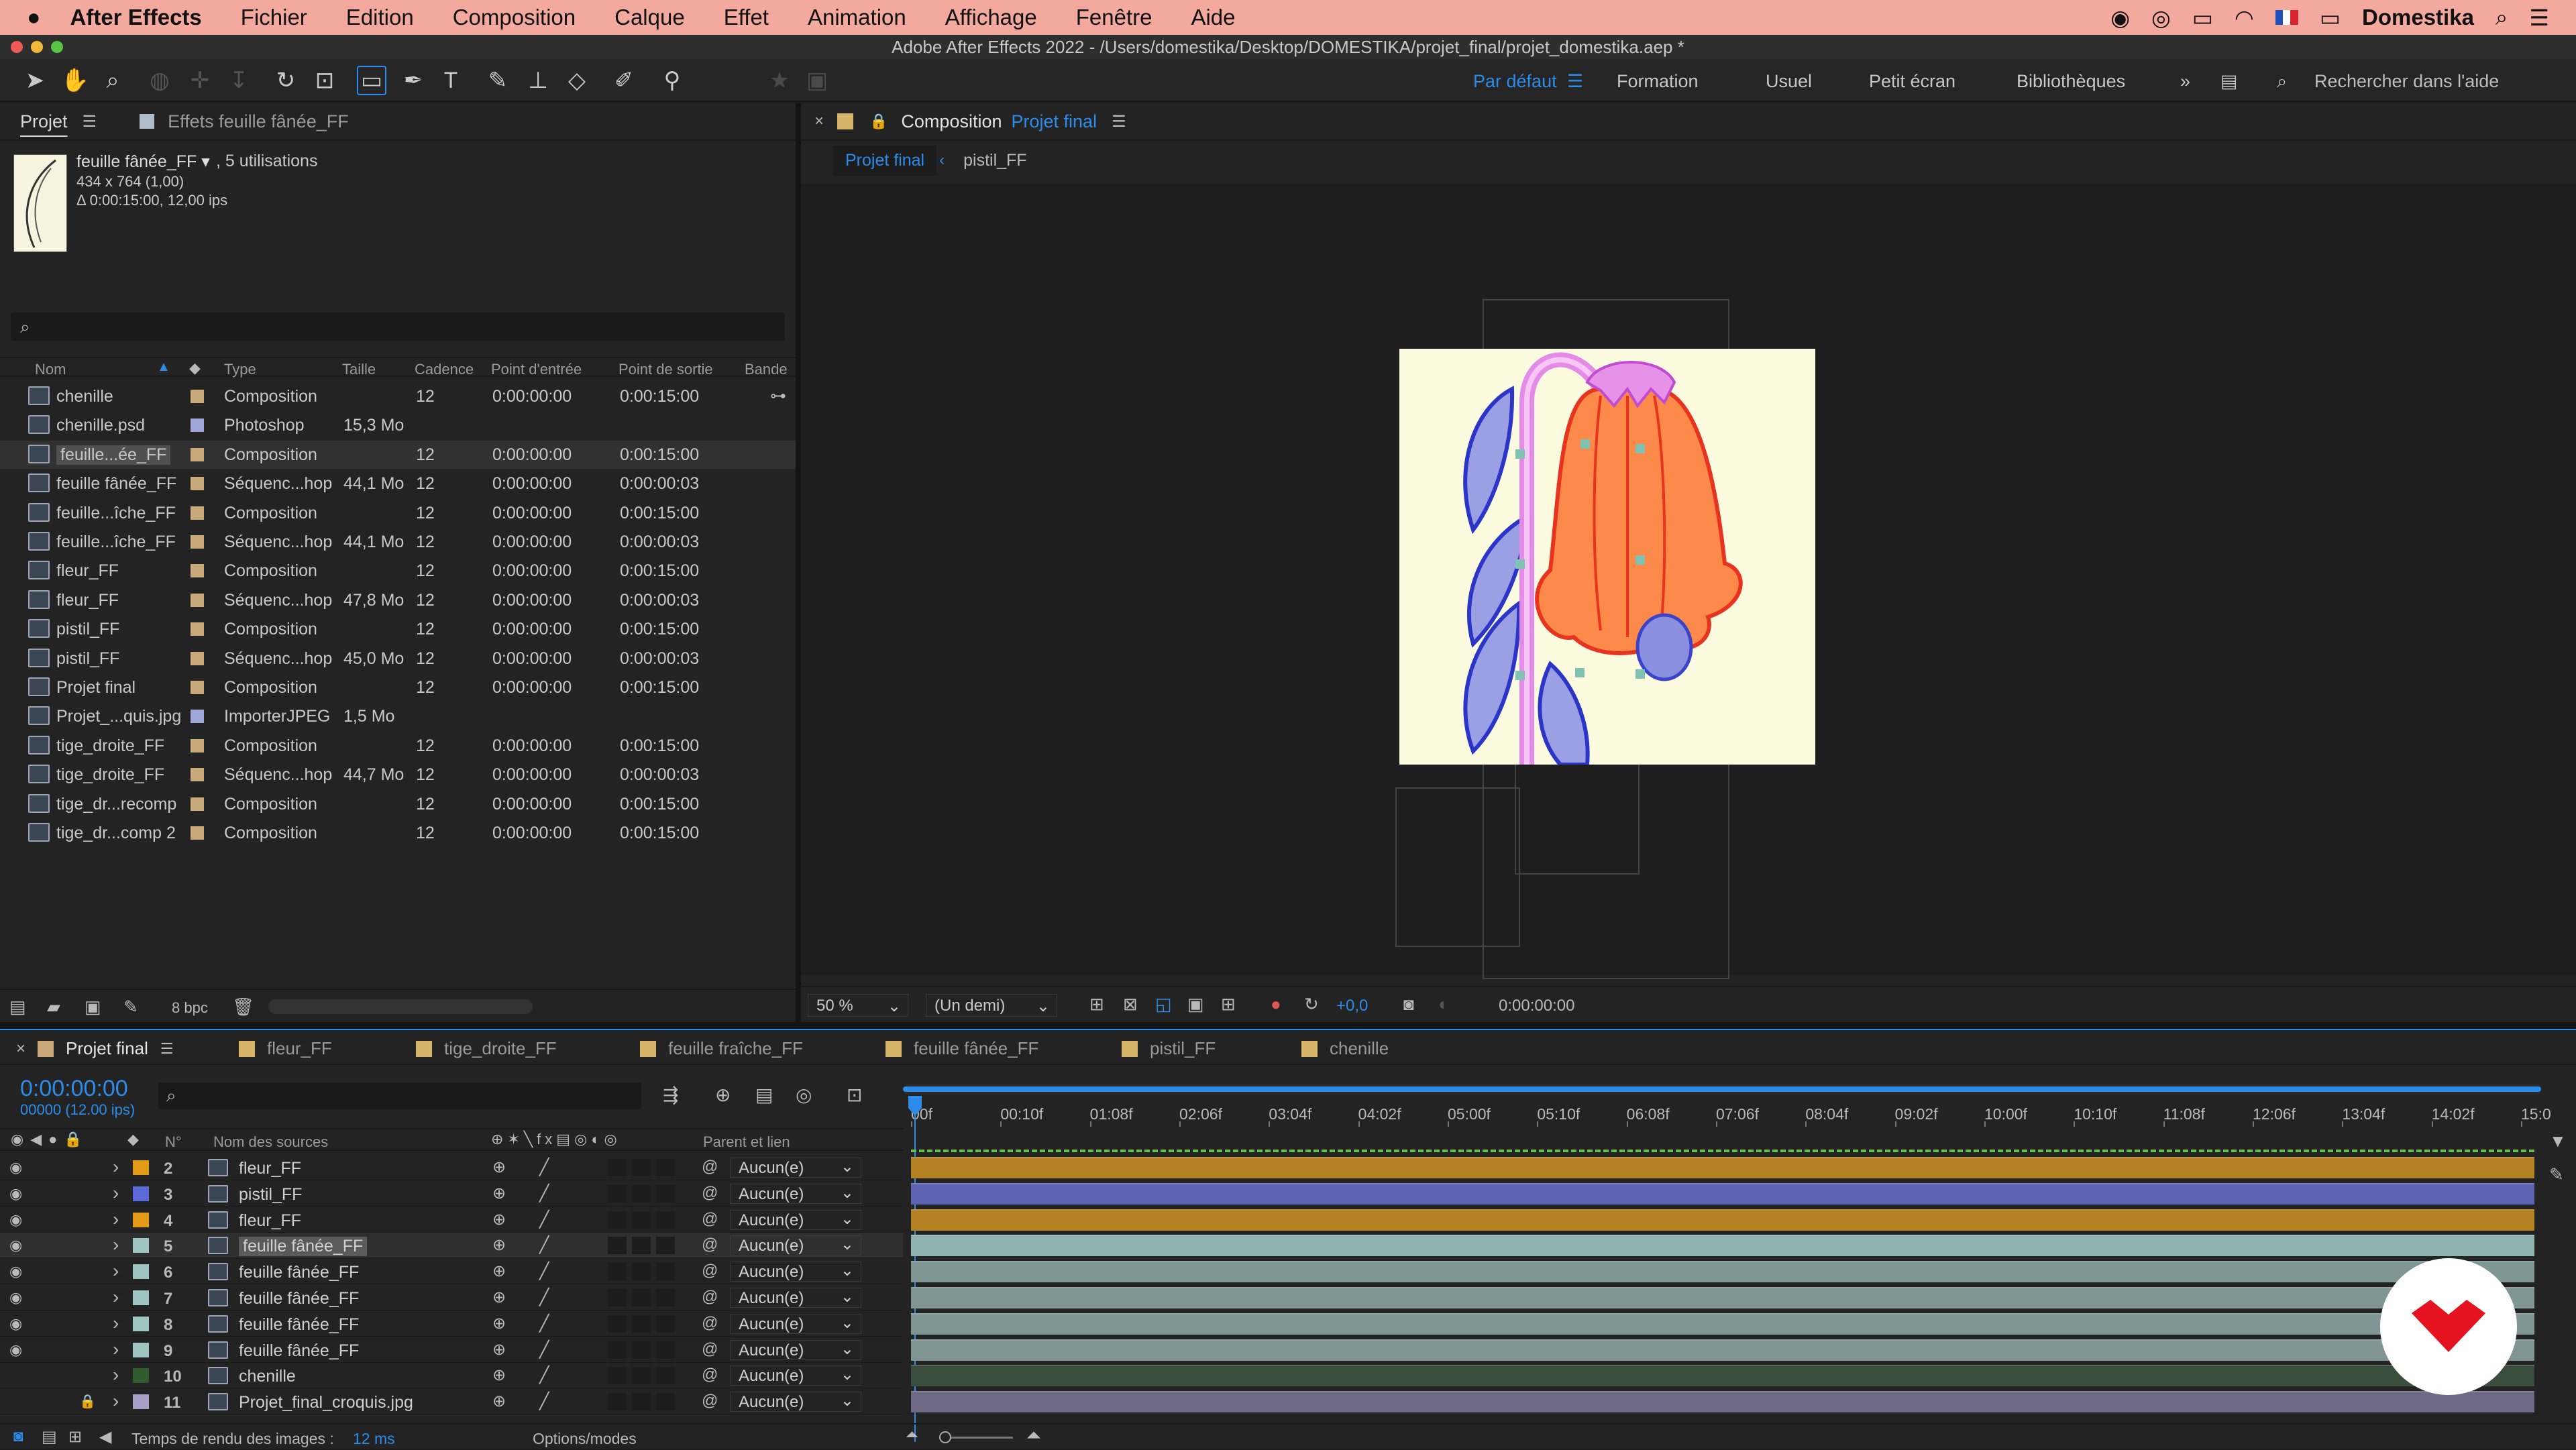 The height and width of the screenshot is (1450, 2576). I want to click on roto-brush-tool-icon: ✐, so click(624, 80).